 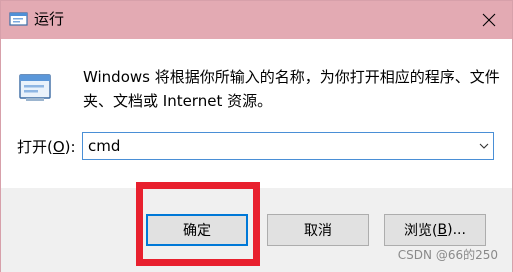 I want to click on window-title: 运行, so click(x=49, y=19).